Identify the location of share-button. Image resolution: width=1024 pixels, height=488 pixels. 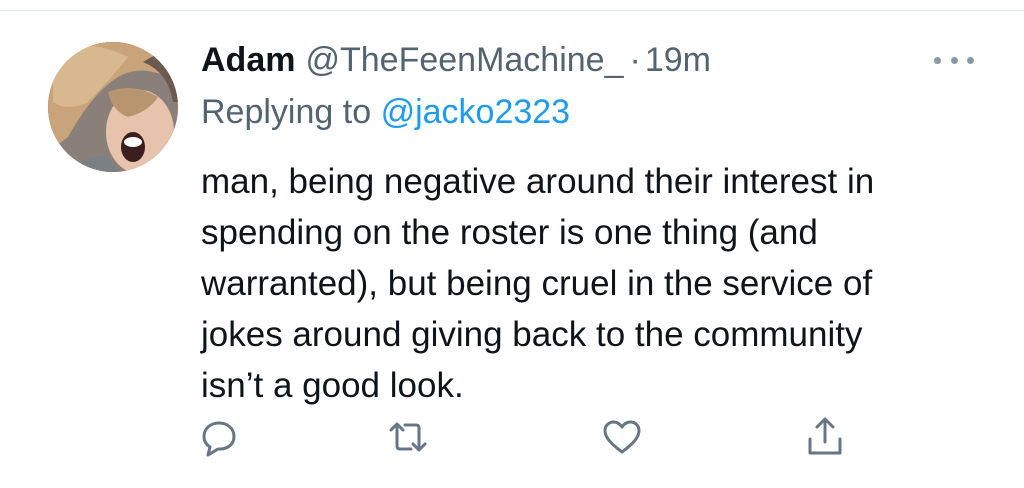
(825, 437).